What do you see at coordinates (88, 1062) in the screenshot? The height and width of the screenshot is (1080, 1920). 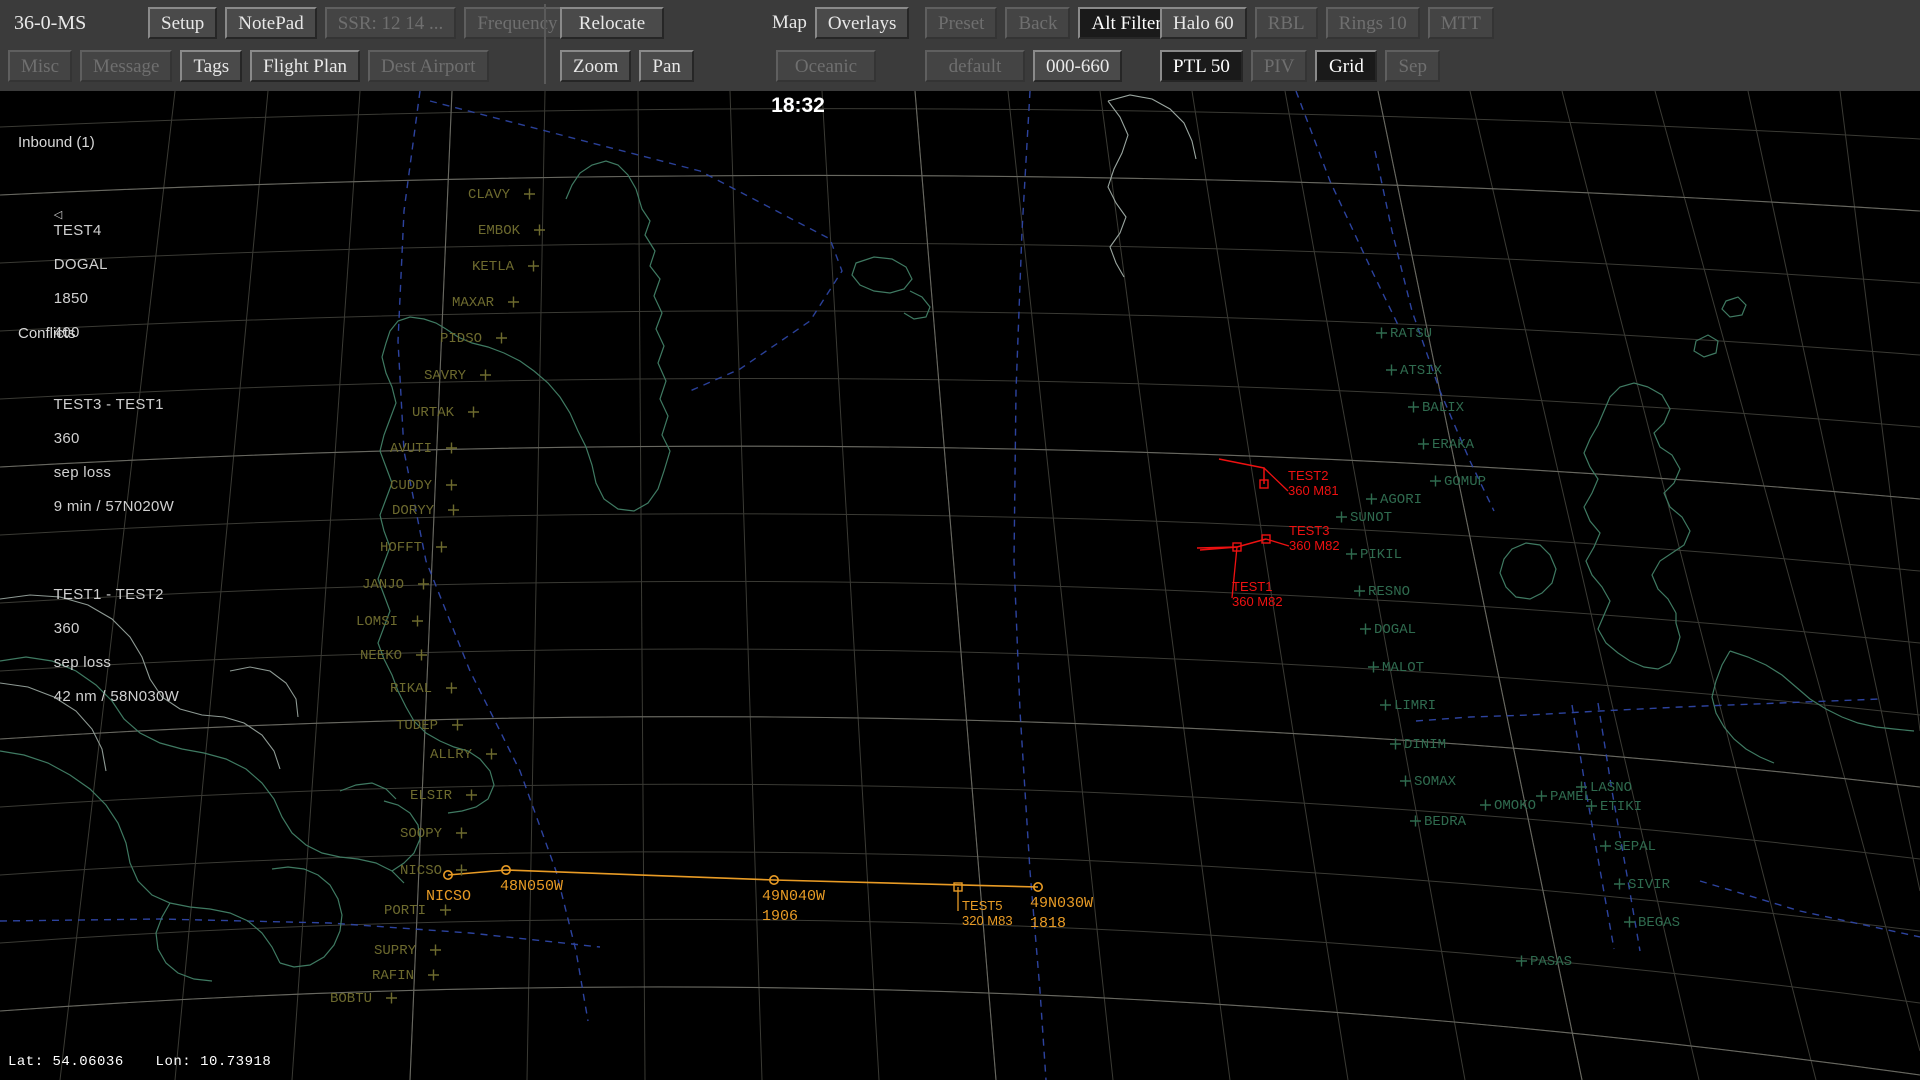 I see `lat-value: 54.06036` at bounding box center [88, 1062].